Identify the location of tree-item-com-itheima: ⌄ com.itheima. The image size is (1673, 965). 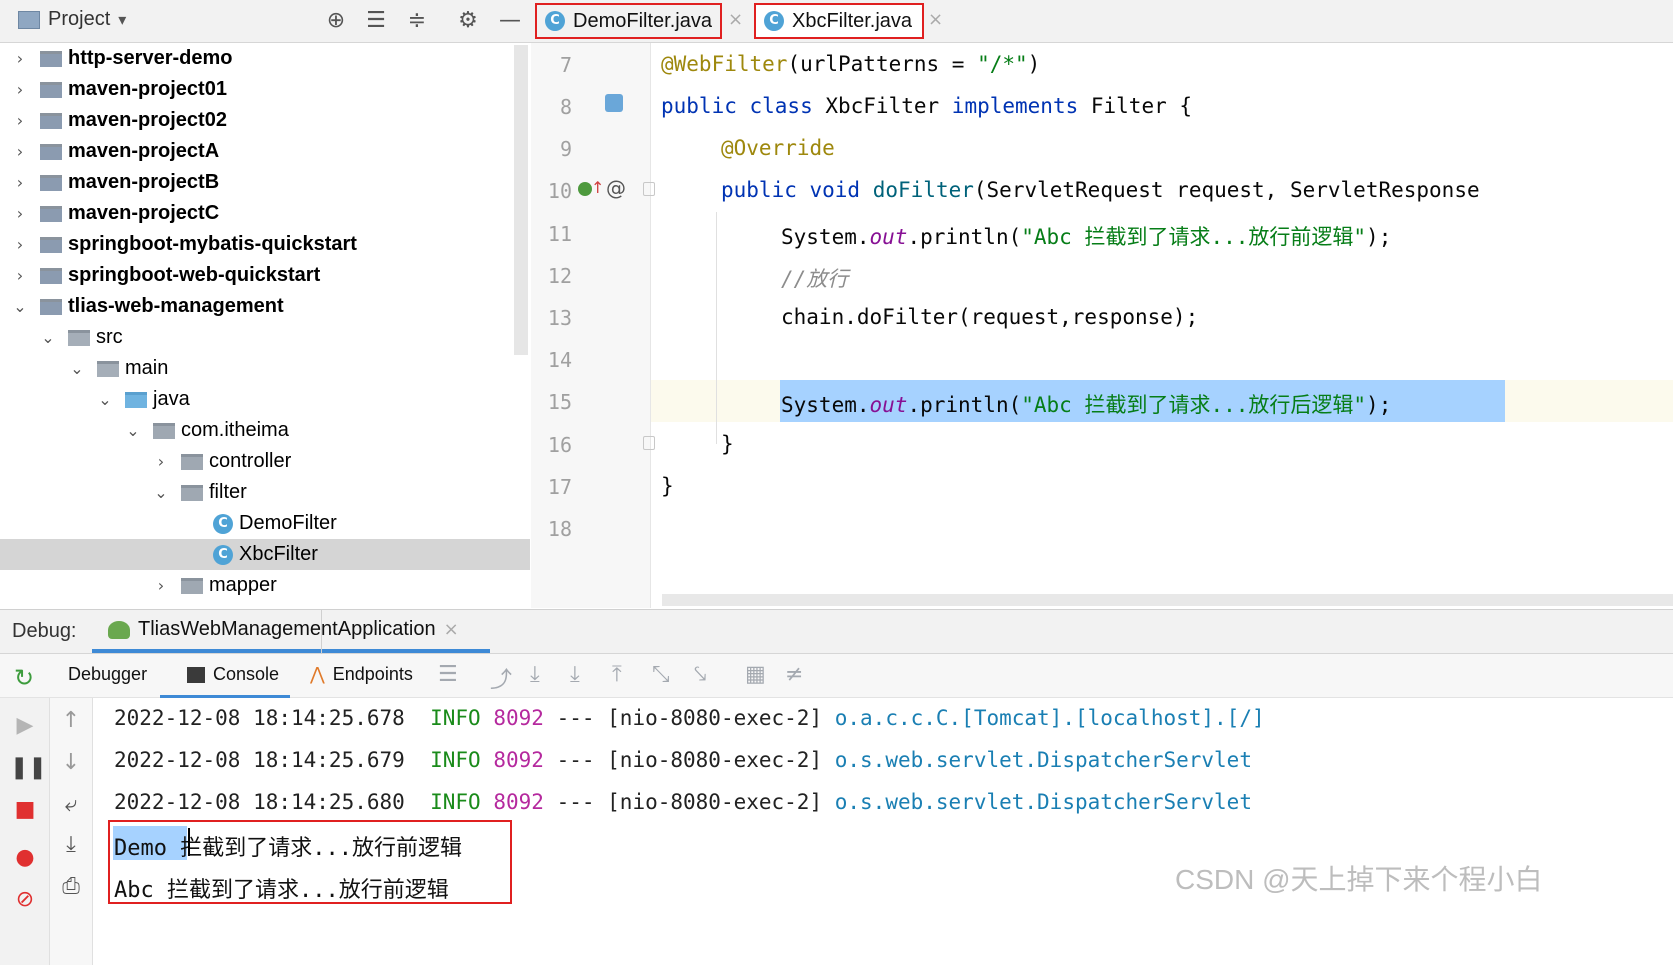
(265, 430).